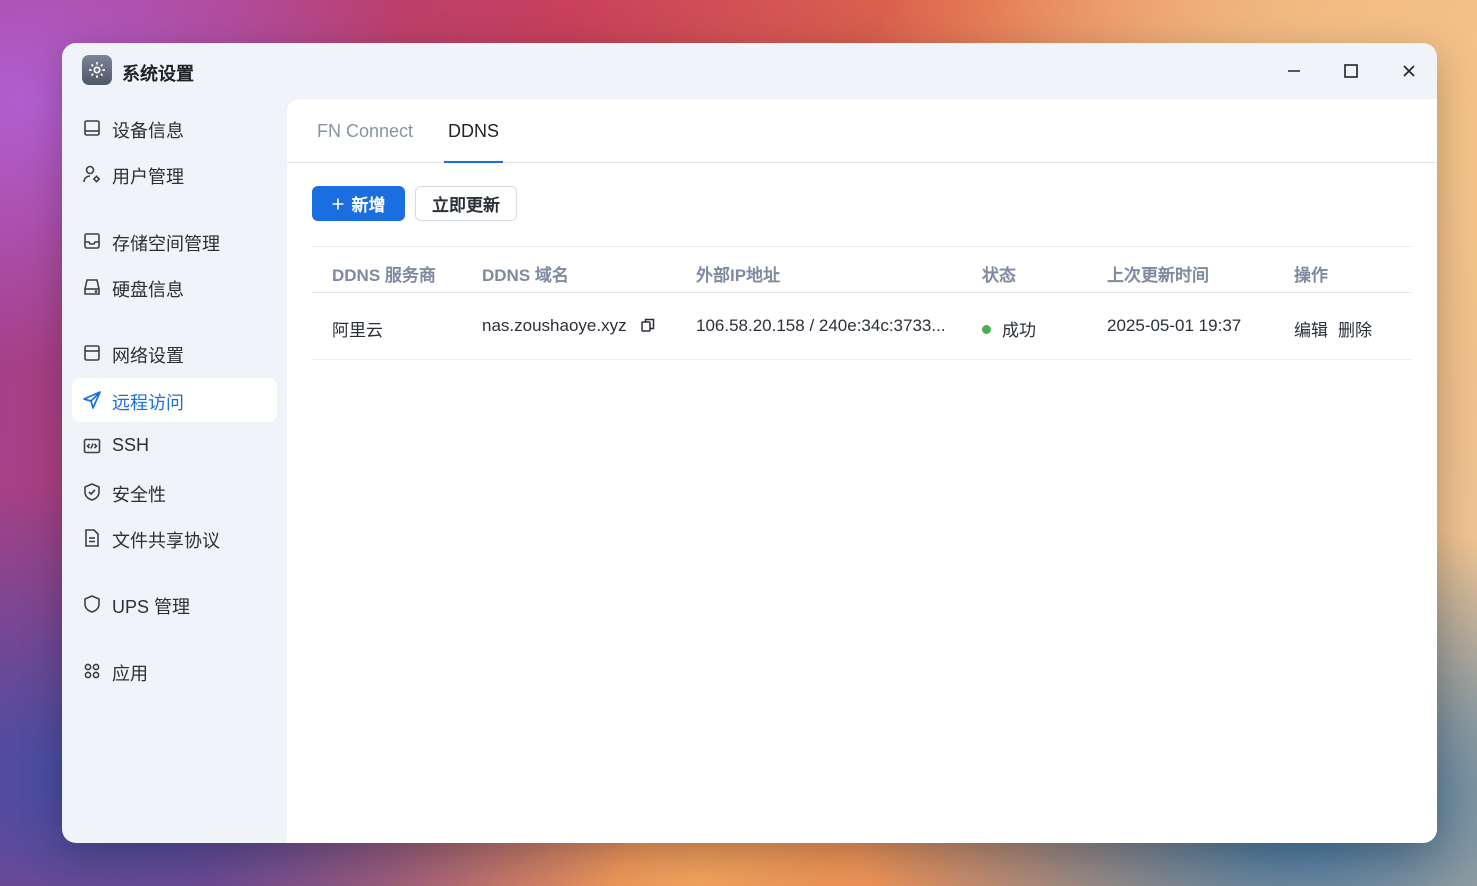 Image resolution: width=1477 pixels, height=886 pixels. What do you see at coordinates (738, 275) in the screenshot?
I see `column-header-ip: 外部IP地址` at bounding box center [738, 275].